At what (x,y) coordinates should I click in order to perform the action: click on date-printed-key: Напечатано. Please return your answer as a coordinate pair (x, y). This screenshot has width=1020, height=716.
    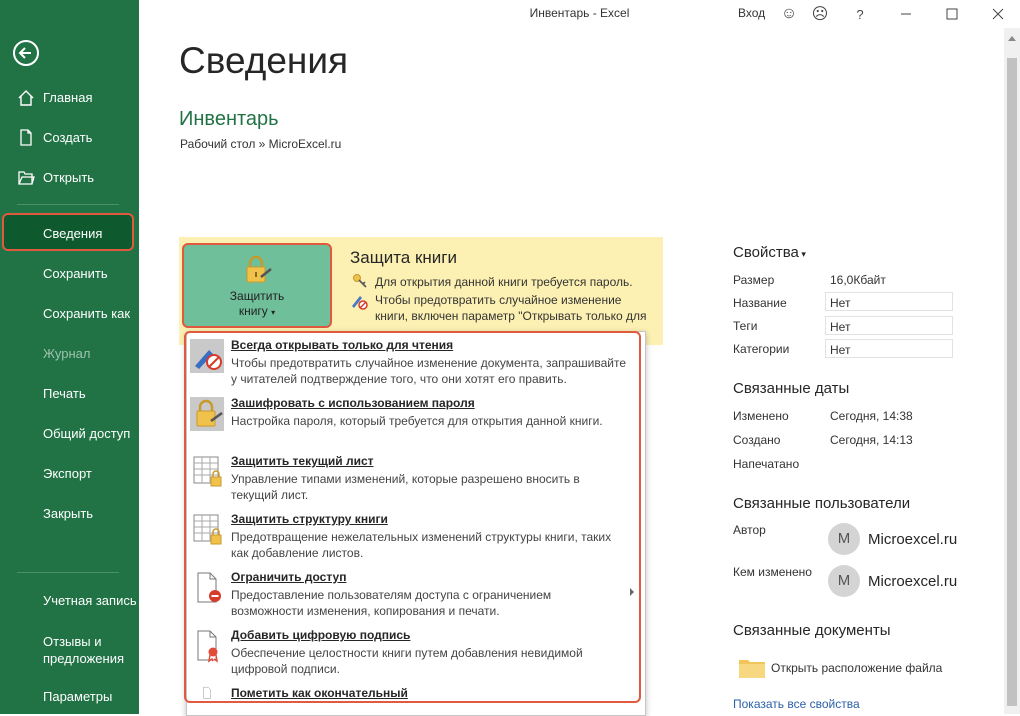
    Looking at the image, I should click on (766, 464).